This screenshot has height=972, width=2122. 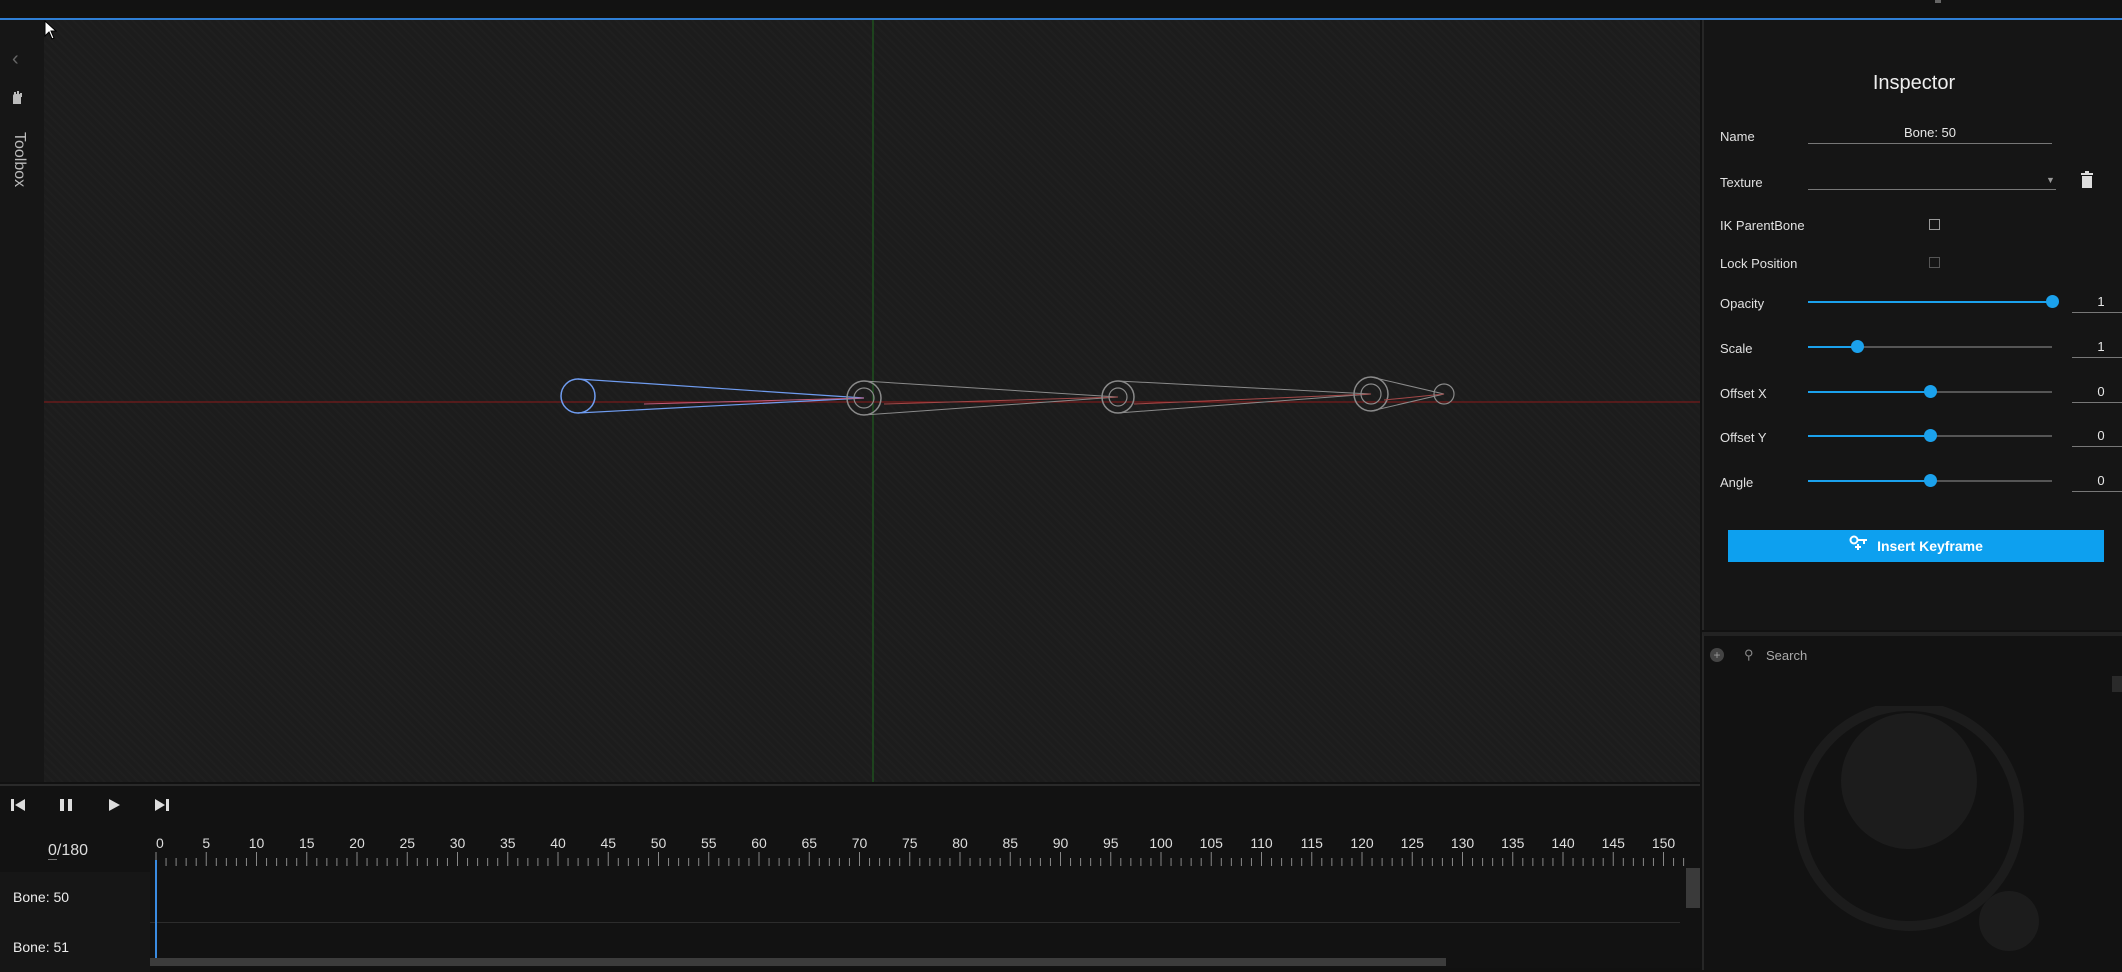 I want to click on ruler-label: 65, so click(x=809, y=843).